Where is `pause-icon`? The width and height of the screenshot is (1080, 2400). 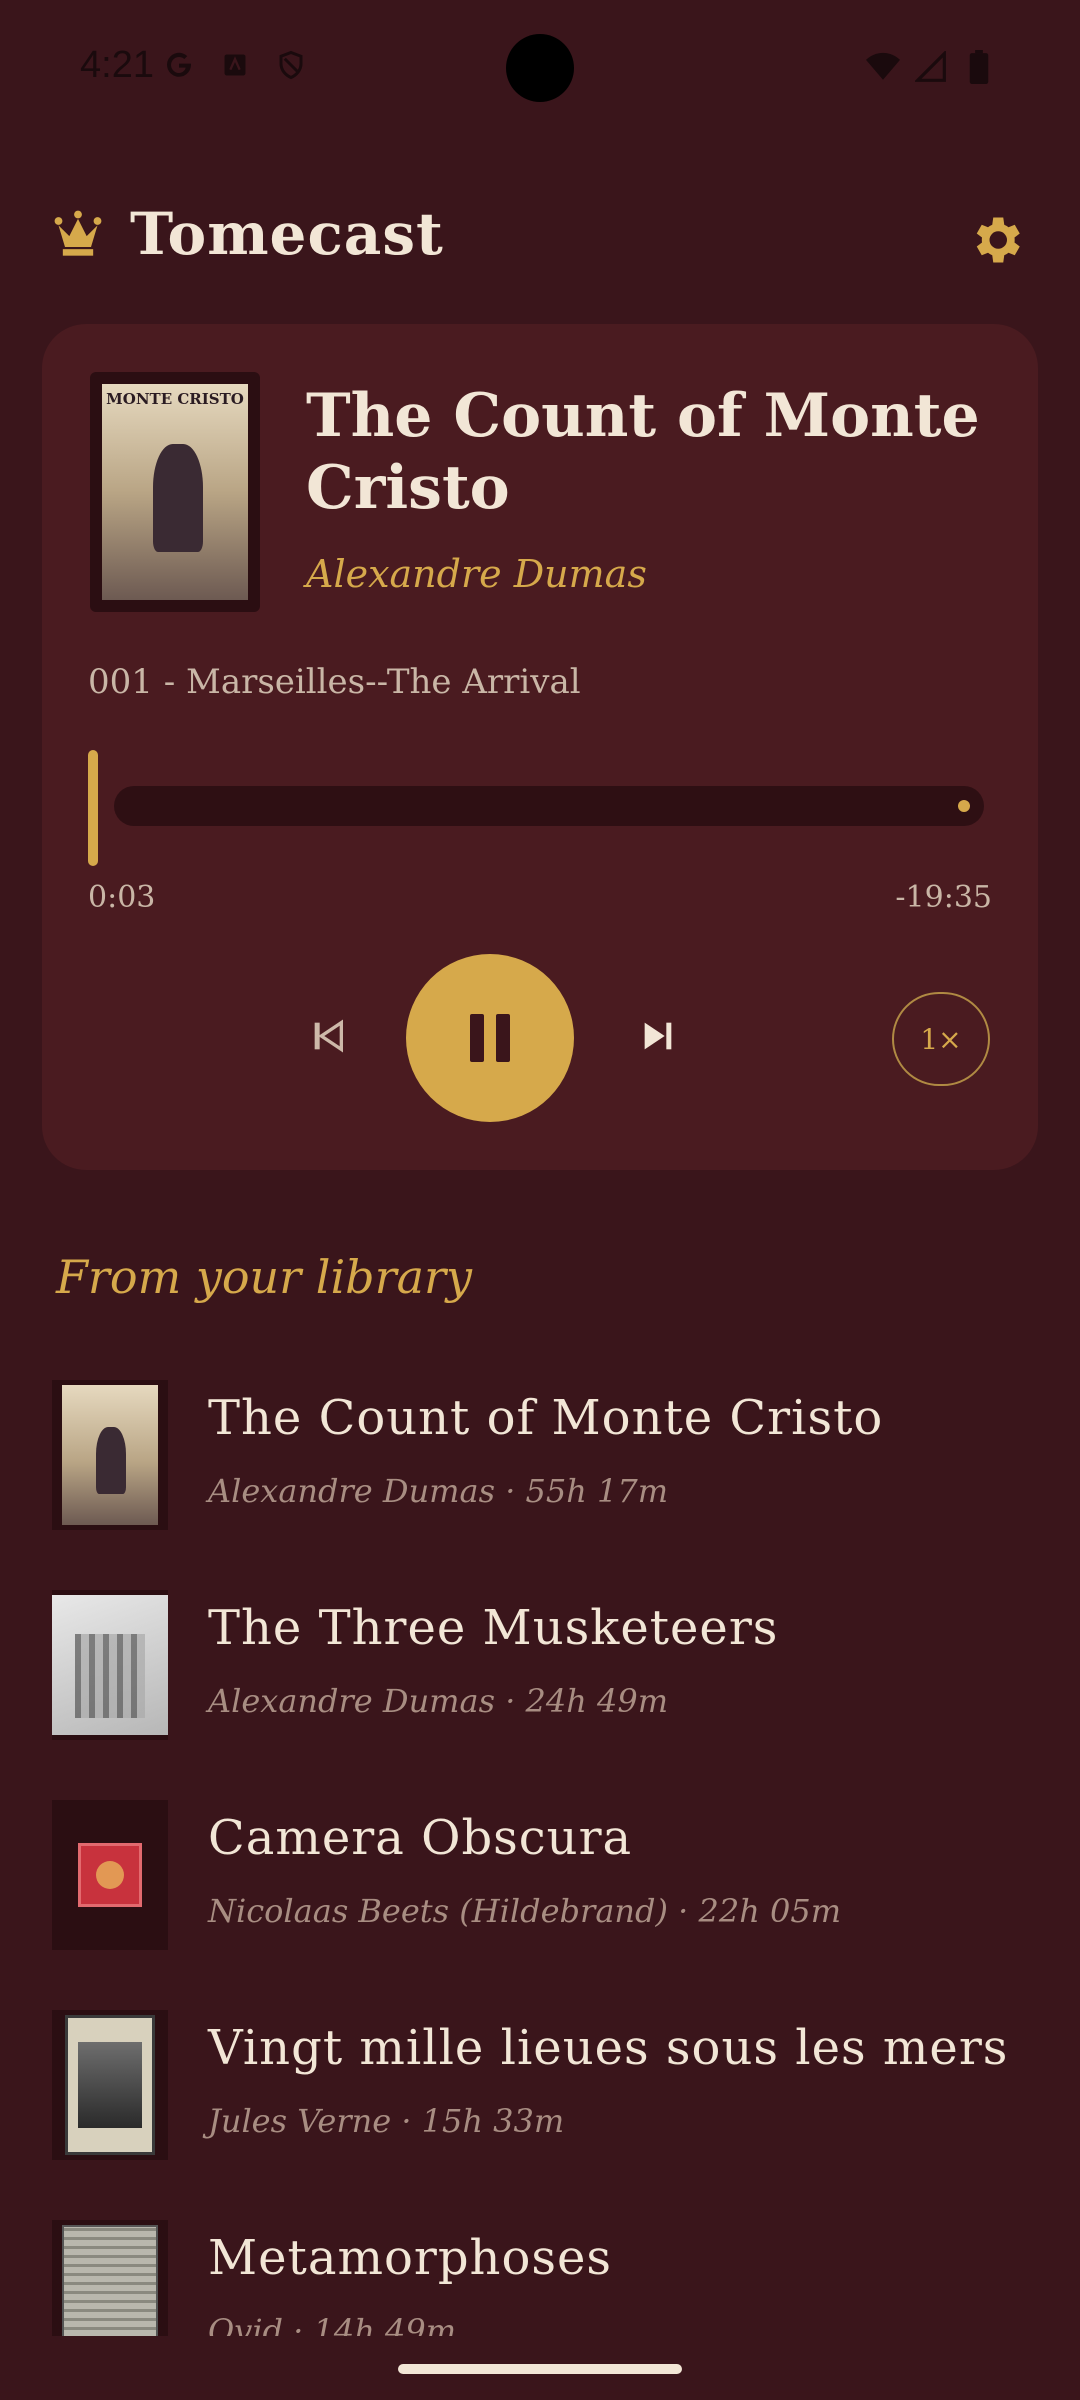 pause-icon is located at coordinates (490, 1038).